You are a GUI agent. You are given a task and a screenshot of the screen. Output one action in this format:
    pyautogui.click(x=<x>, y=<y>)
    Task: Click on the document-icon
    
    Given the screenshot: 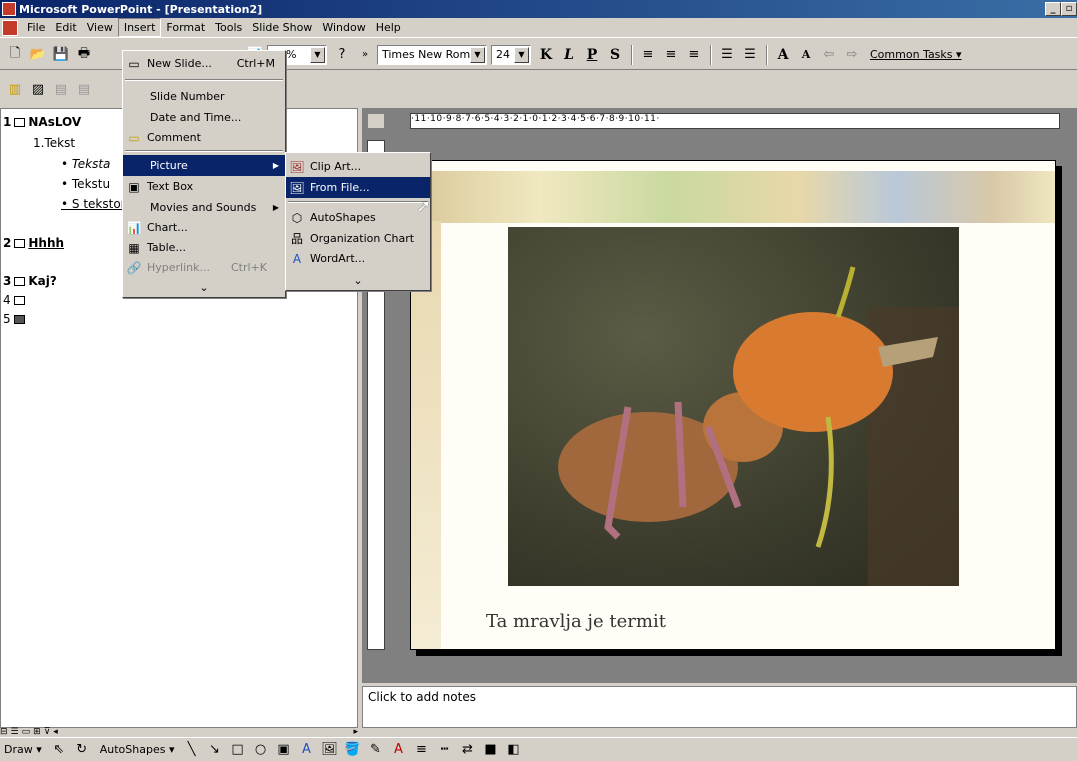 What is the action you would take?
    pyautogui.click(x=10, y=27)
    